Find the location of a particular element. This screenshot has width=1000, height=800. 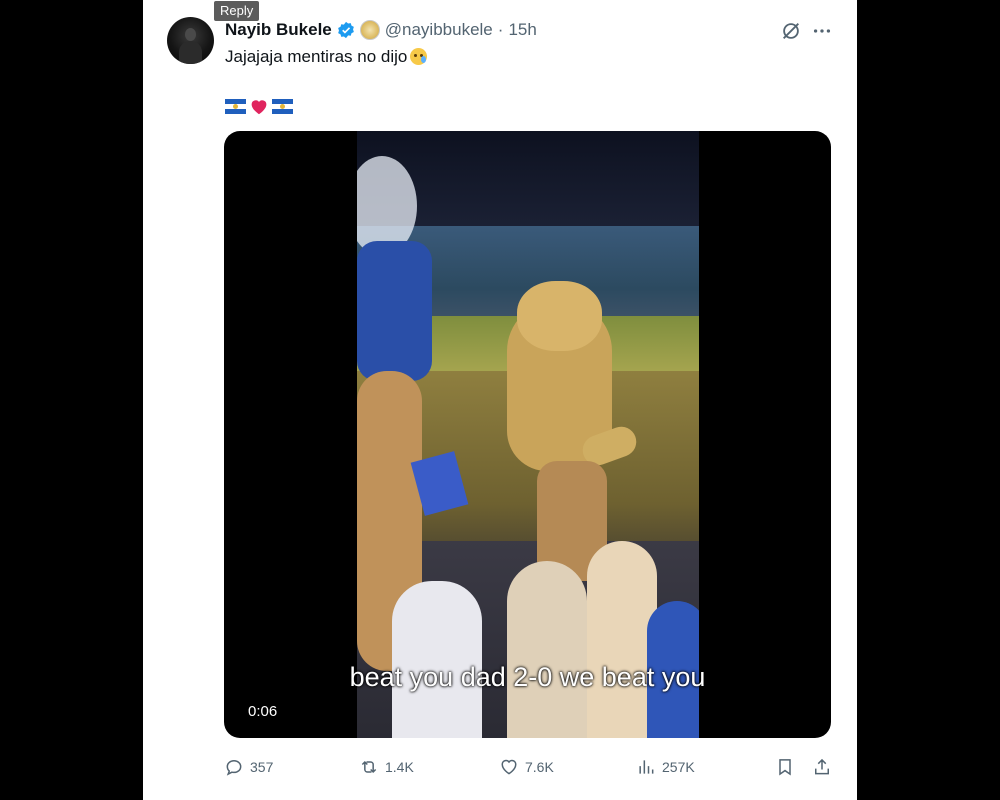

tweet-text: Jajajaja mentiras no dijo is located at coordinates (326, 57).